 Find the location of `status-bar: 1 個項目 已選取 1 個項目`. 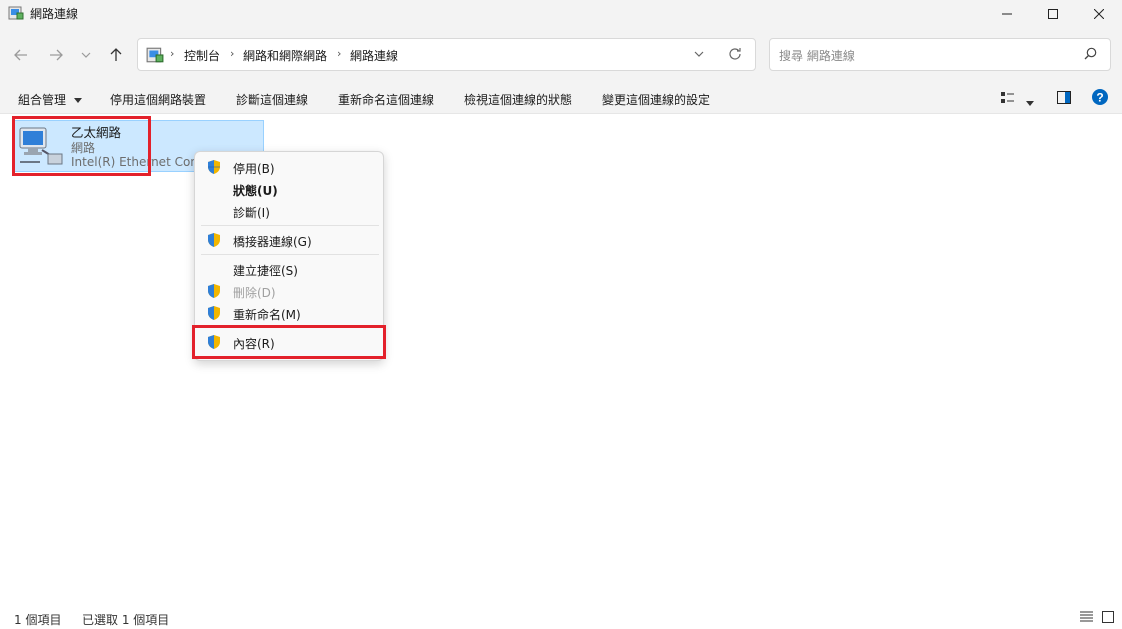

status-bar: 1 個項目 已選取 1 個項目 is located at coordinates (561, 618).